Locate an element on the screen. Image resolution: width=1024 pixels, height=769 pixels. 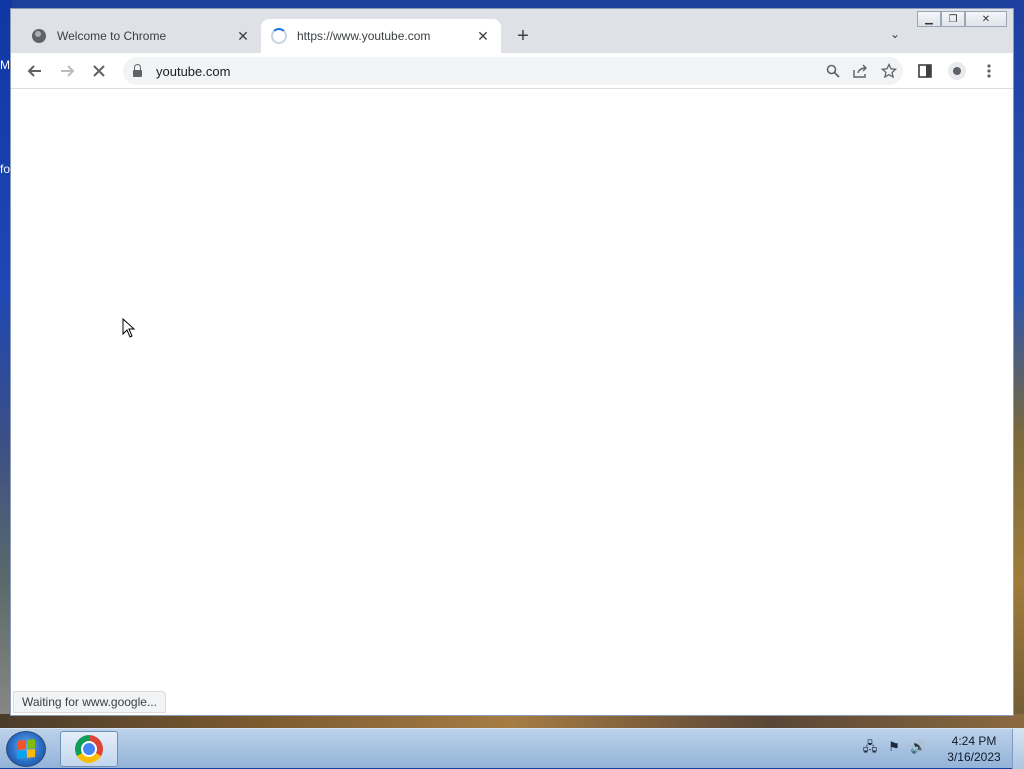
desktop-wallpaper-bottom is located at coordinates (512, 721).